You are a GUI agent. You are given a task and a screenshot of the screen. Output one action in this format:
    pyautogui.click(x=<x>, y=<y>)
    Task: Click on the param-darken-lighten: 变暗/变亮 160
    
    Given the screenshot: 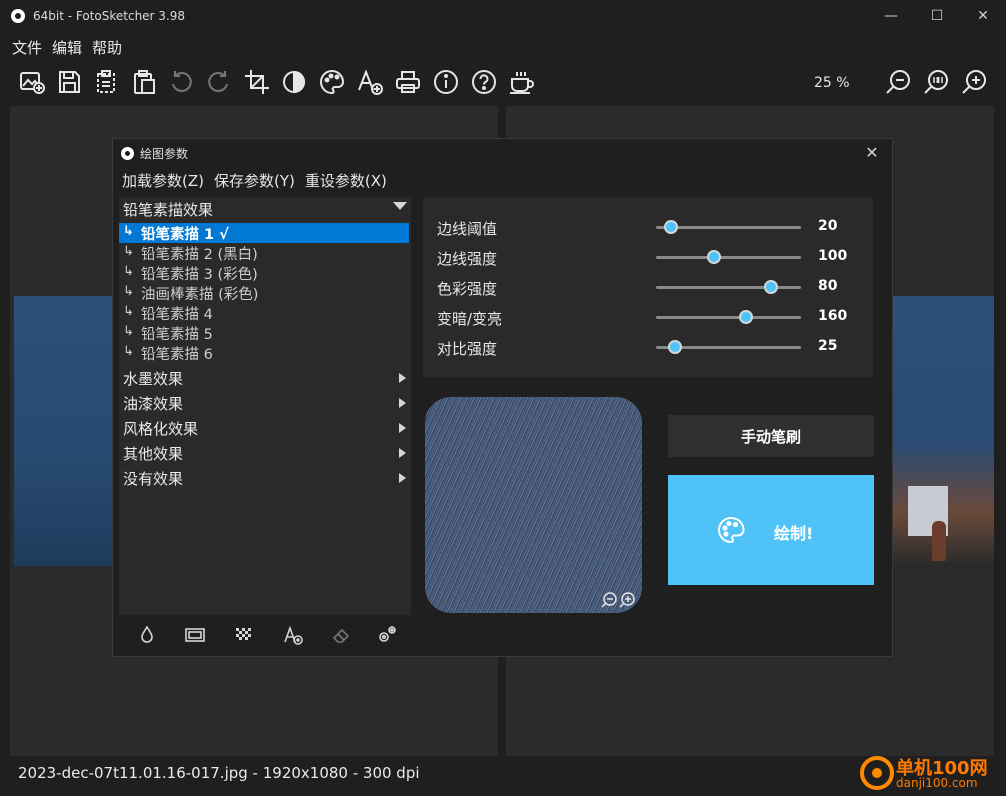 What is the action you would take?
    pyautogui.click(x=648, y=317)
    